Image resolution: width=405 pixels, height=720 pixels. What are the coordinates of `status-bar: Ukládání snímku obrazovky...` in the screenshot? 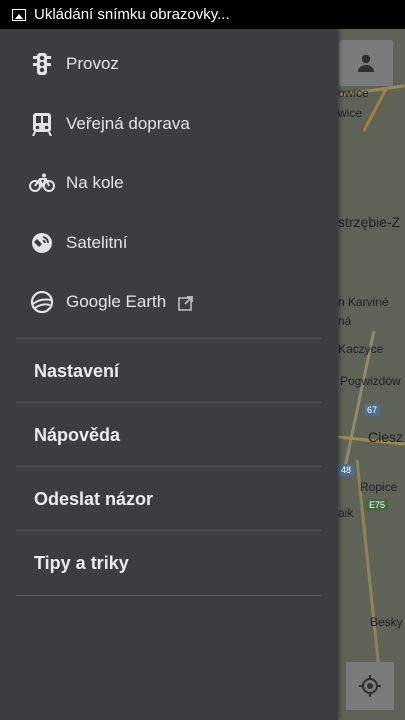 It's located at (202, 14).